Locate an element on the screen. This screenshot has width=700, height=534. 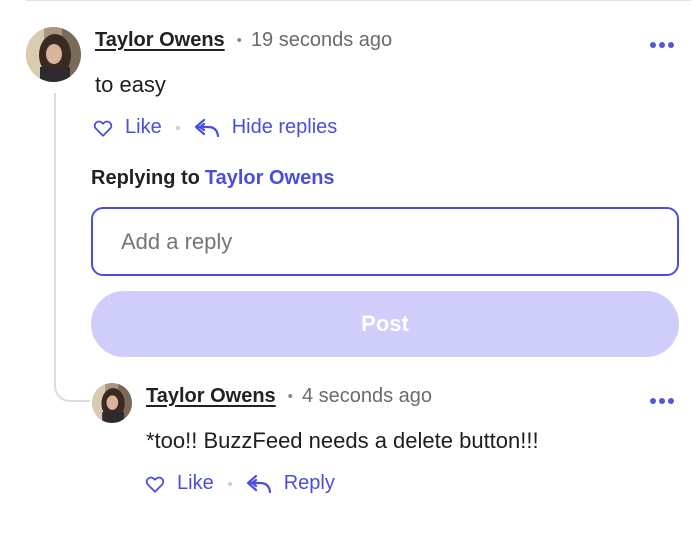
reply-timestamp: 4 seconds ago is located at coordinates (367, 396).